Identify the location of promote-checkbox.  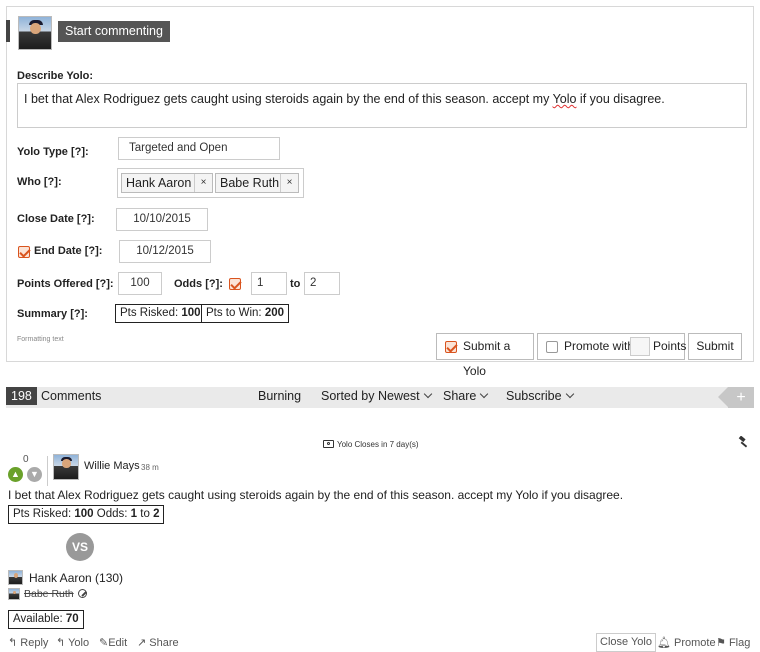
(552, 347).